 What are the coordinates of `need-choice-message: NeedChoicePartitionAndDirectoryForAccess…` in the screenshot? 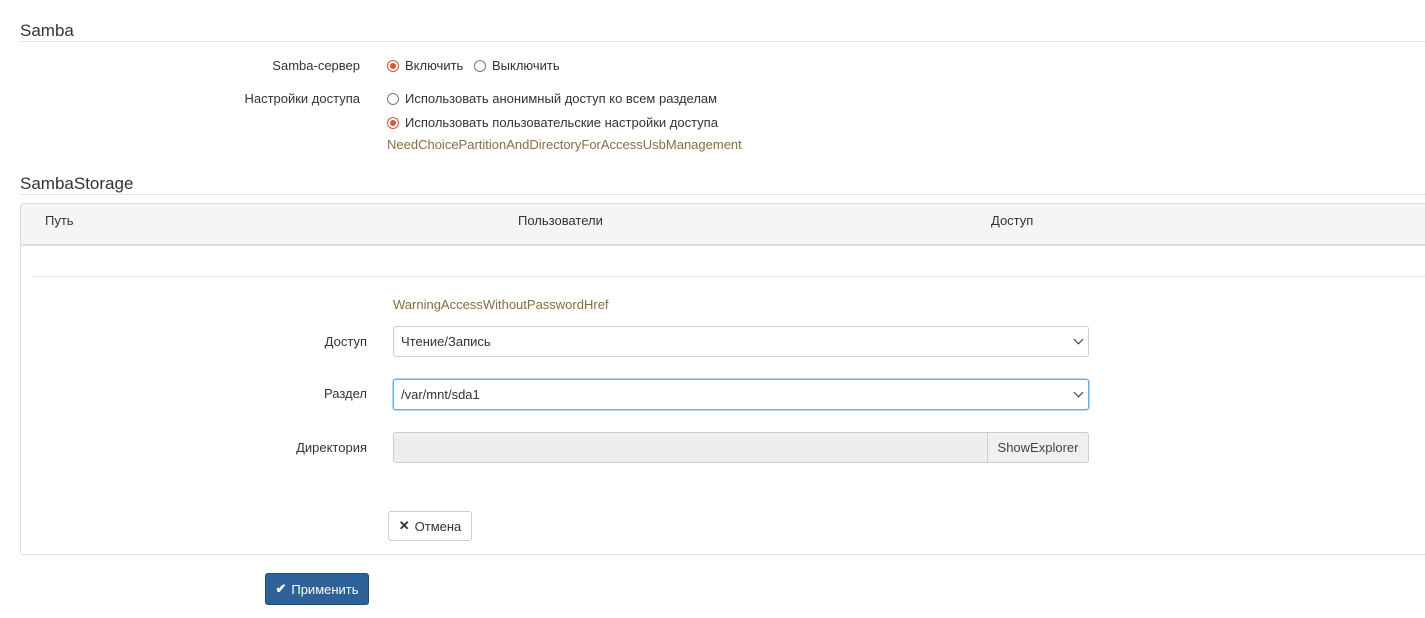 It's located at (564, 144).